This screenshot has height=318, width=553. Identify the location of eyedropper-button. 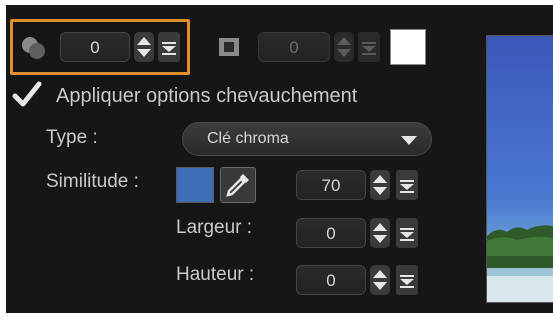
(238, 185).